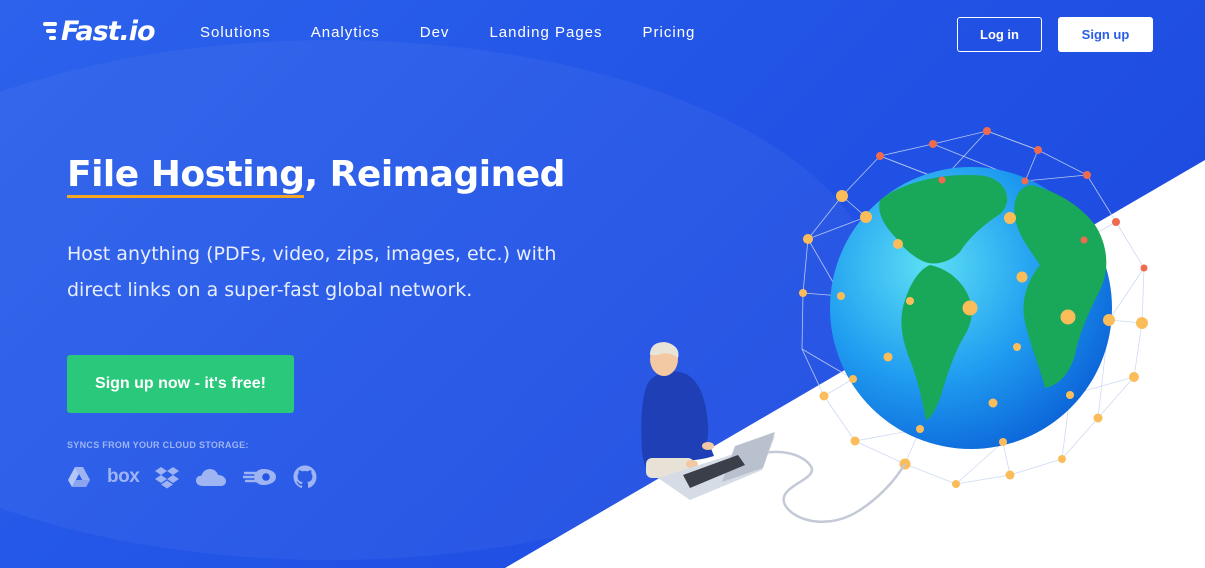 The image size is (1205, 568). What do you see at coordinates (167, 477) in the screenshot?
I see `dropbox-icon` at bounding box center [167, 477].